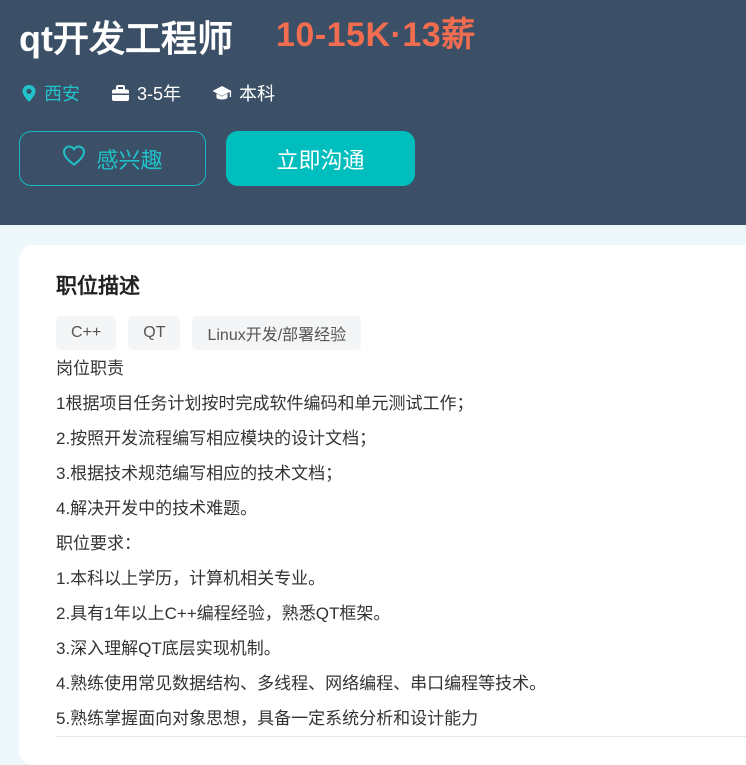 This screenshot has height=765, width=746. Describe the element at coordinates (98, 543) in the screenshot. I see `description-line: 职位要求：` at that location.